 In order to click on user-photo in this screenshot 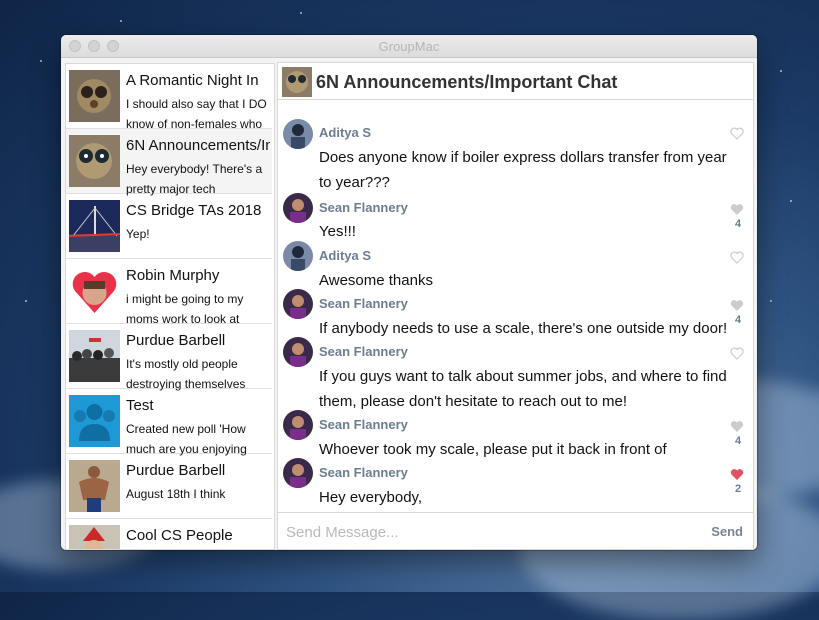, I will do `click(94, 291)`.